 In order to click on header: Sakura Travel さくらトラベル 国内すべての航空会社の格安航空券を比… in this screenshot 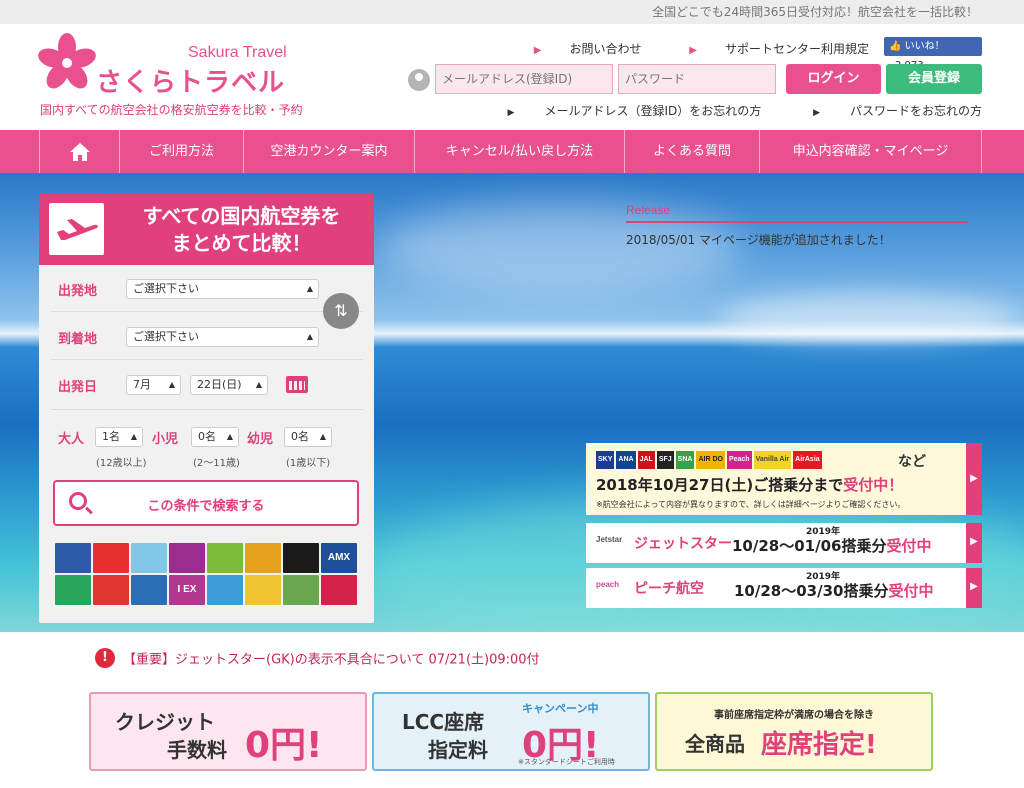, I will do `click(512, 77)`.